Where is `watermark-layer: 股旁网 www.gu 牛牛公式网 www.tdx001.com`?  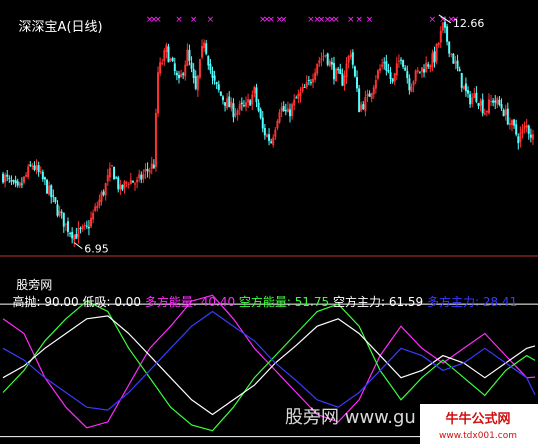
watermark-layer: 股旁网 www.gu 牛牛公式网 www.tdx001.com is located at coordinates (411, 424).